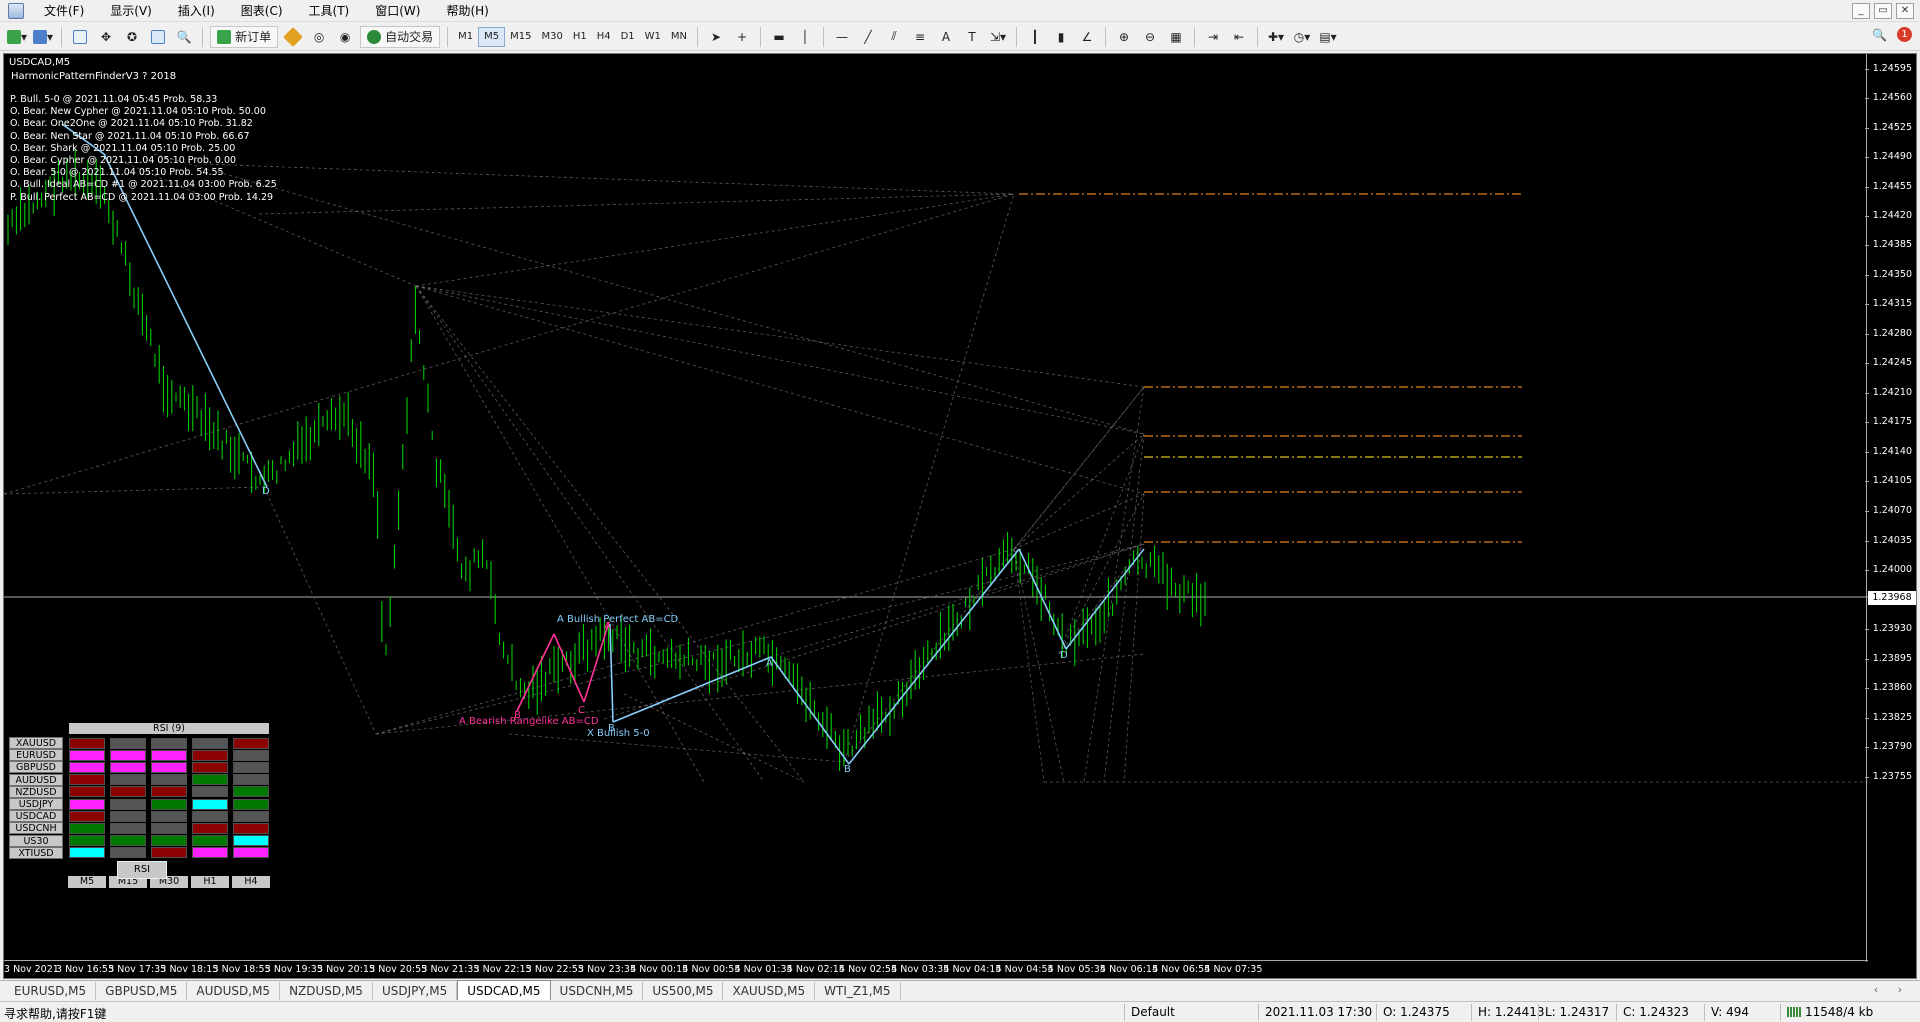 The height and width of the screenshot is (1022, 1920). I want to click on notification-badge: 1, so click(1904, 34).